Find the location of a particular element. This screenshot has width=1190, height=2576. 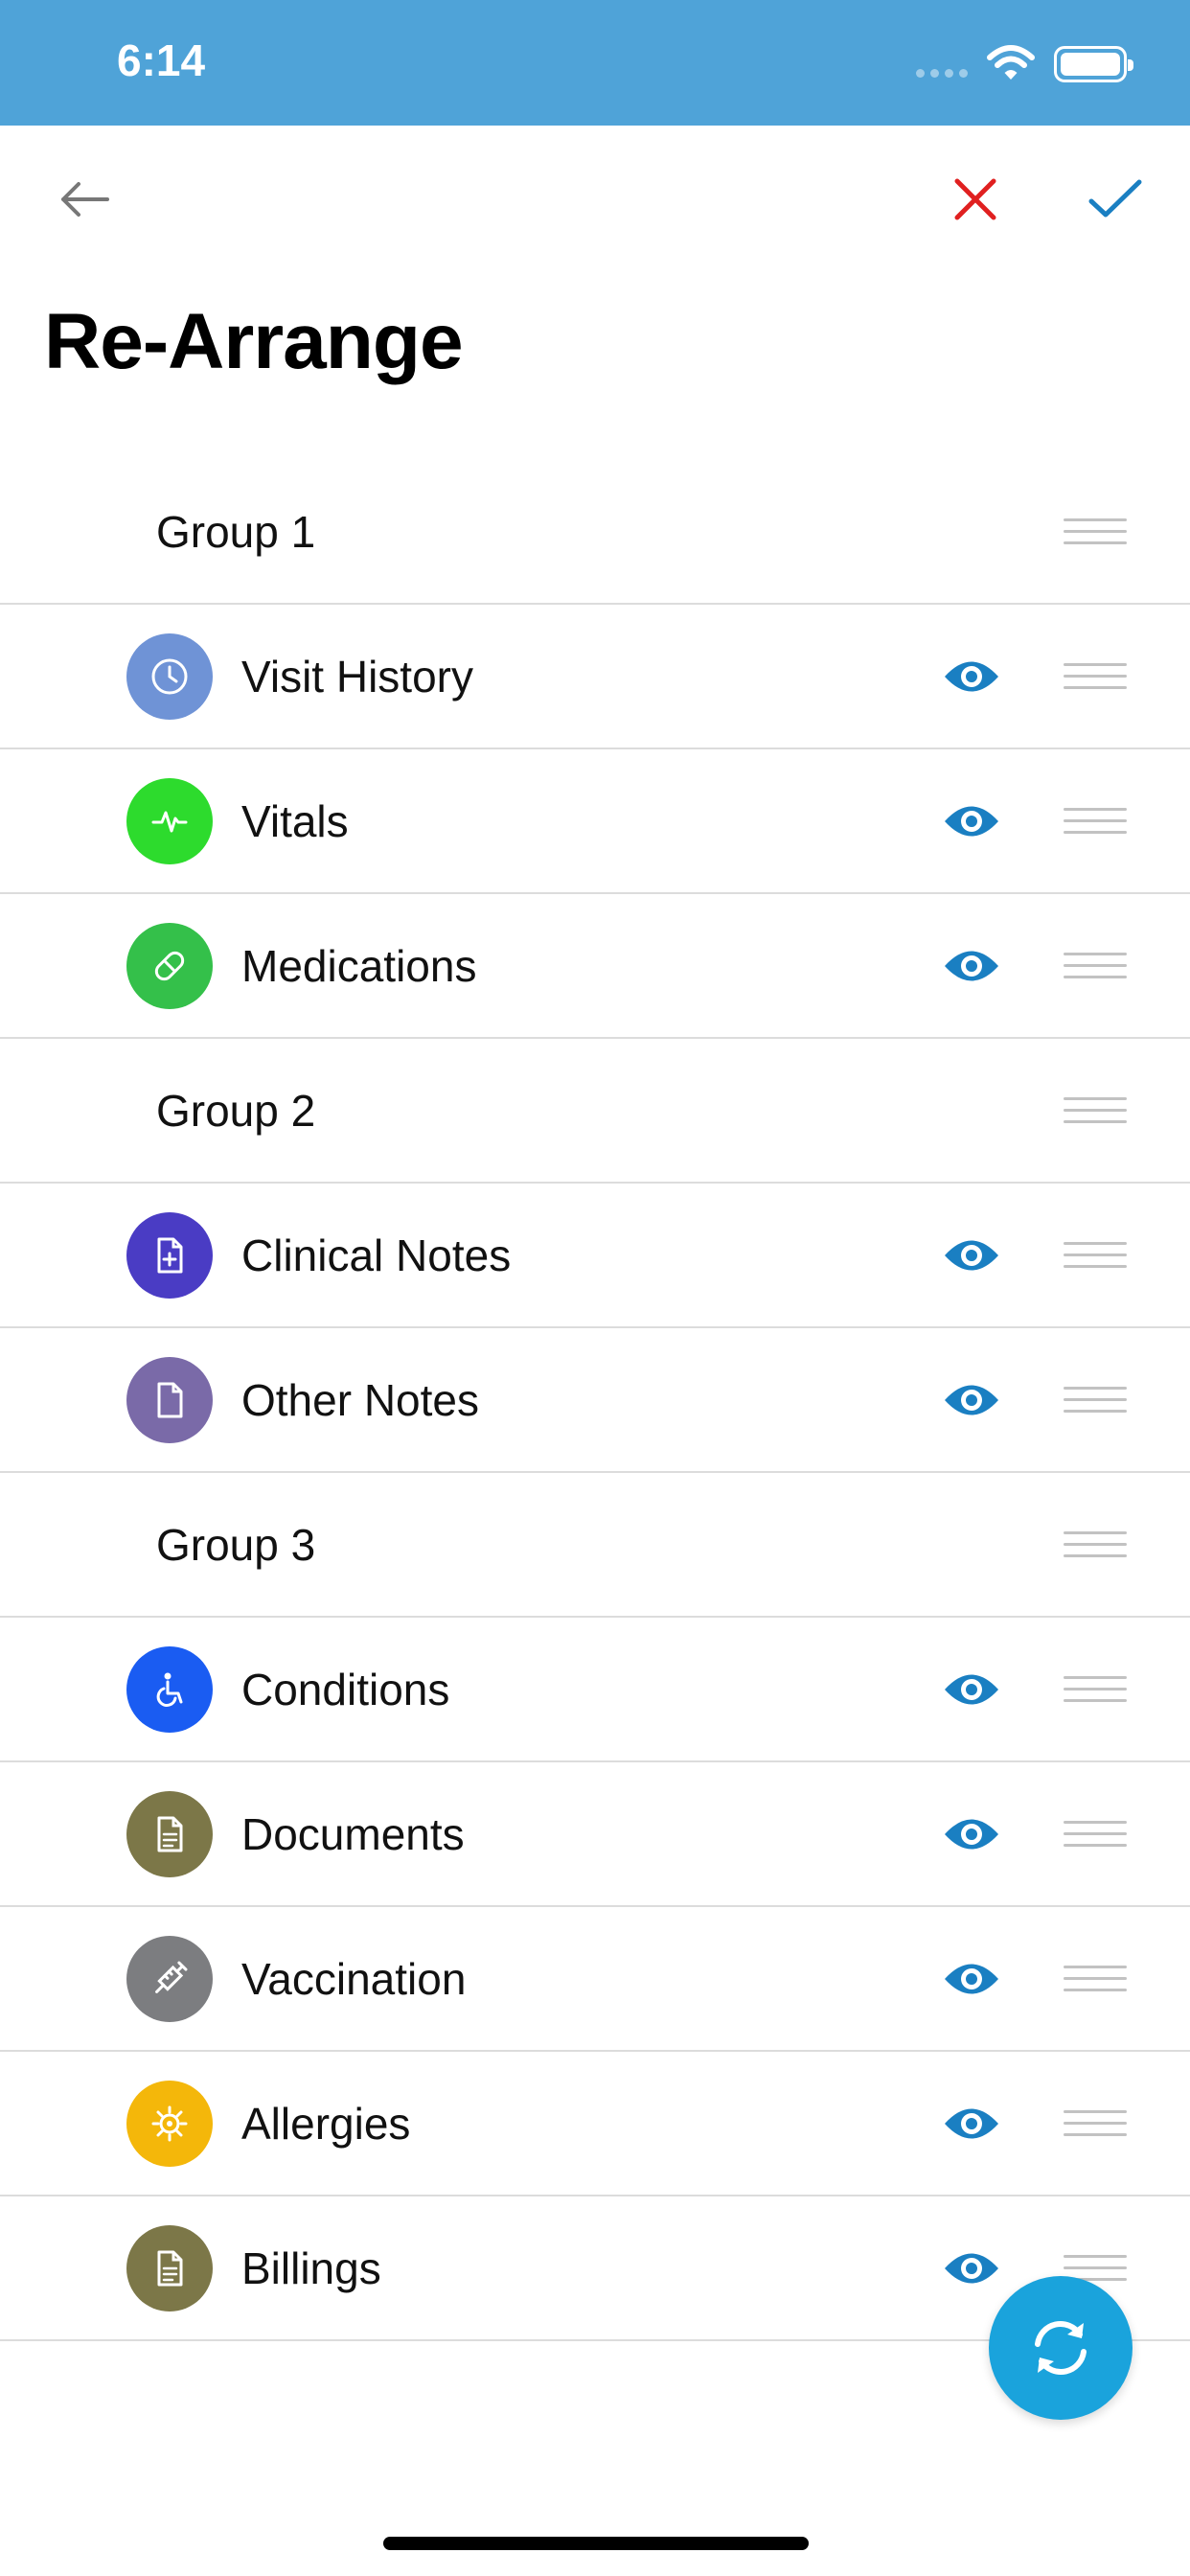

cancel-button is located at coordinates (976, 199).